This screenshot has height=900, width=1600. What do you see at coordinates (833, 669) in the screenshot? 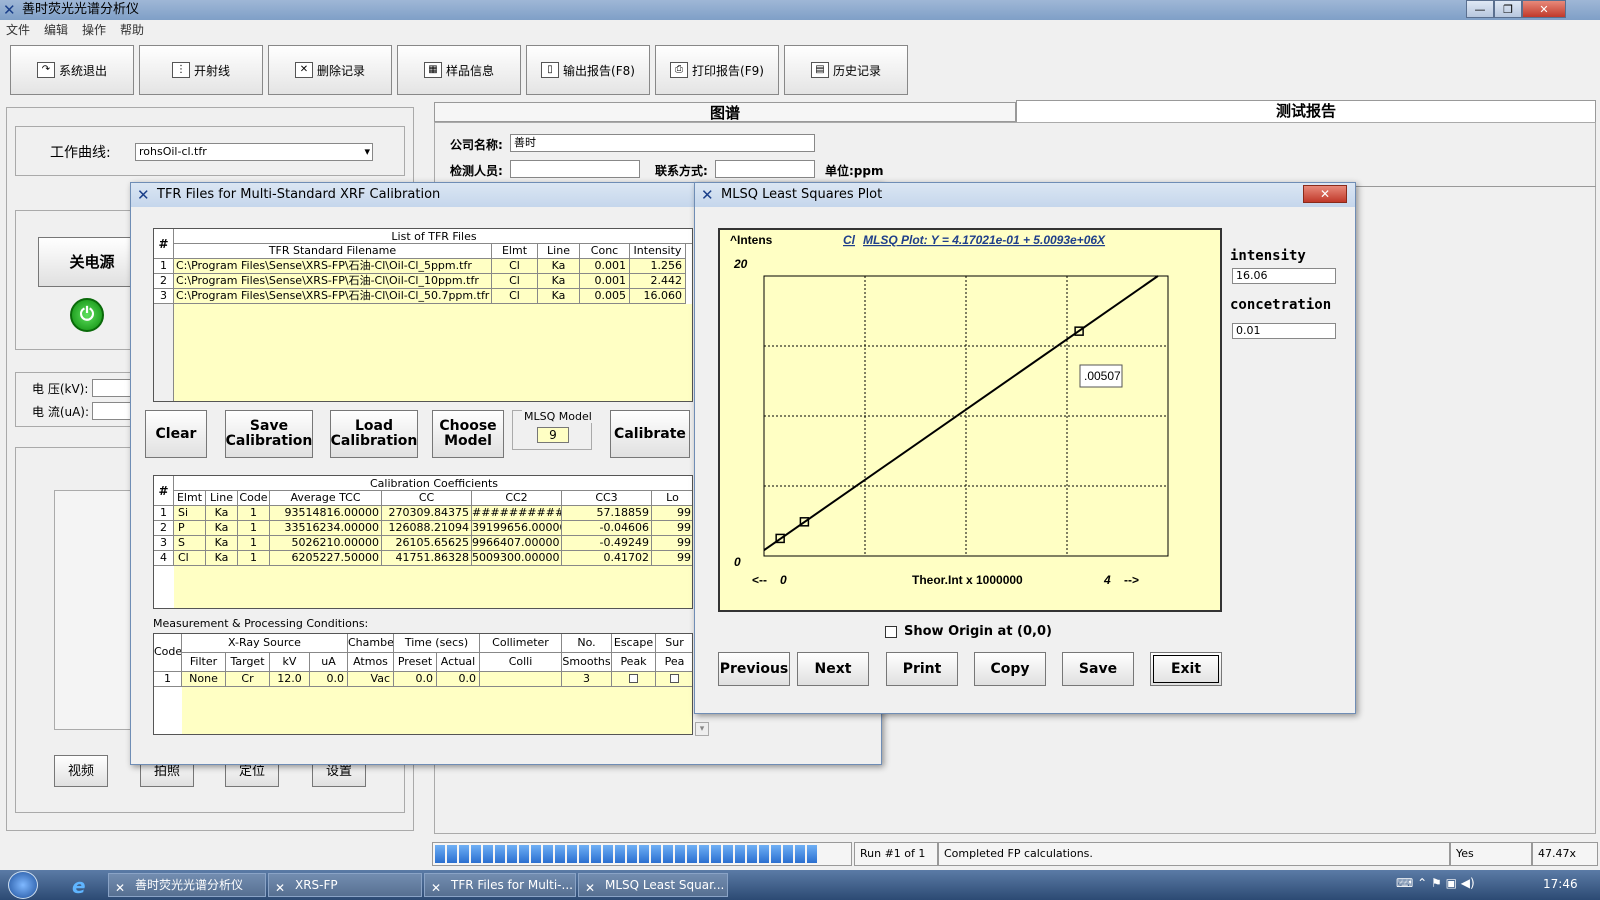
I see `mlsq-next-button: Next` at bounding box center [833, 669].